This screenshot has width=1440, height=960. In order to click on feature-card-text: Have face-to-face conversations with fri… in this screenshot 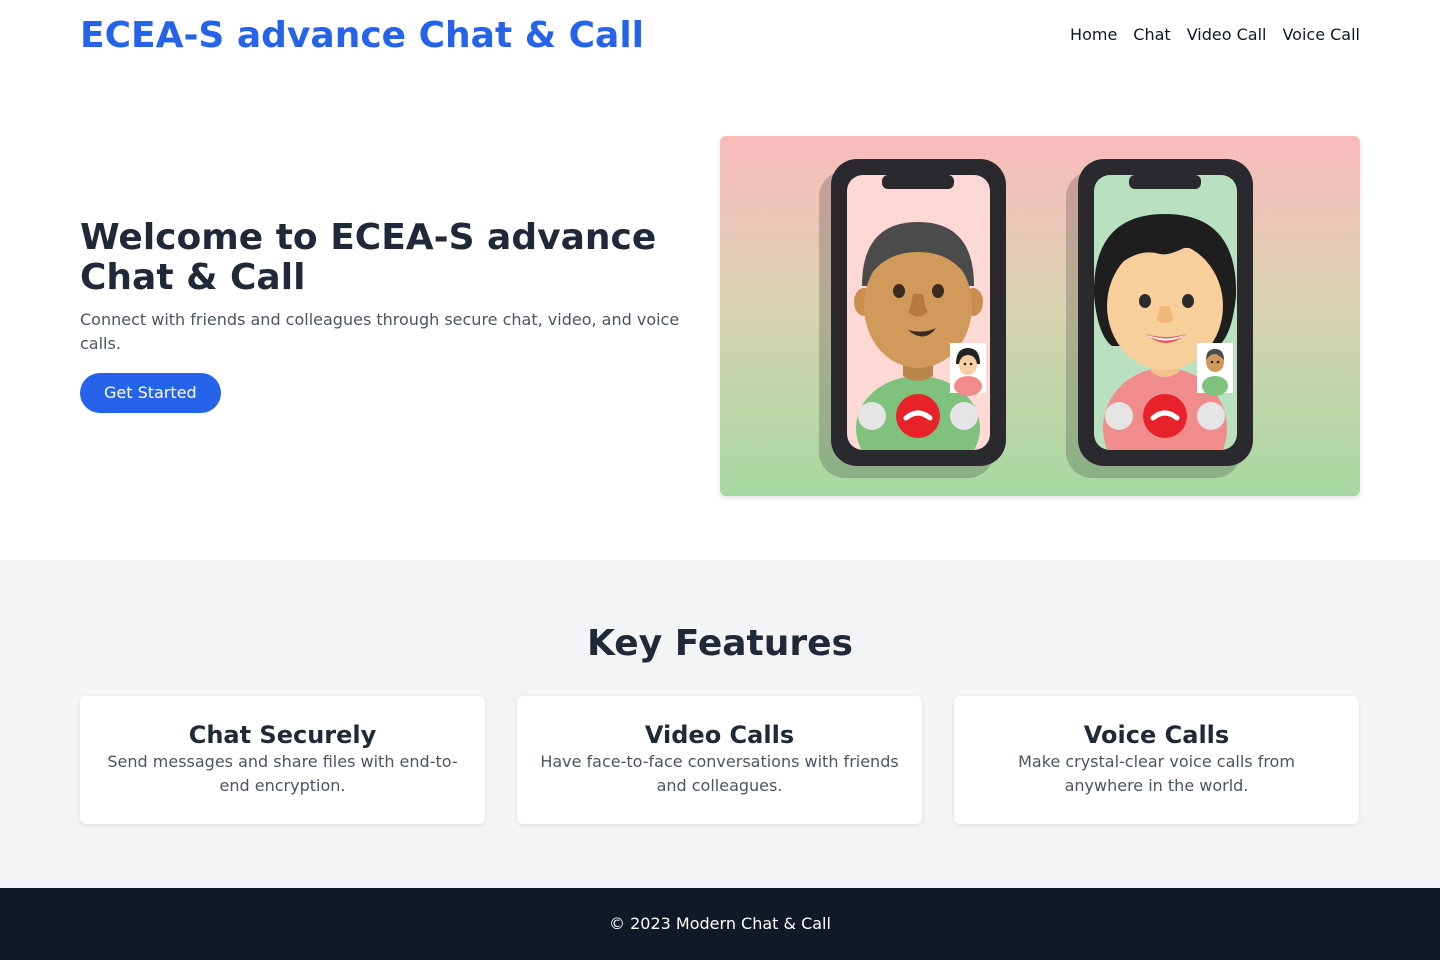, I will do `click(719, 773)`.